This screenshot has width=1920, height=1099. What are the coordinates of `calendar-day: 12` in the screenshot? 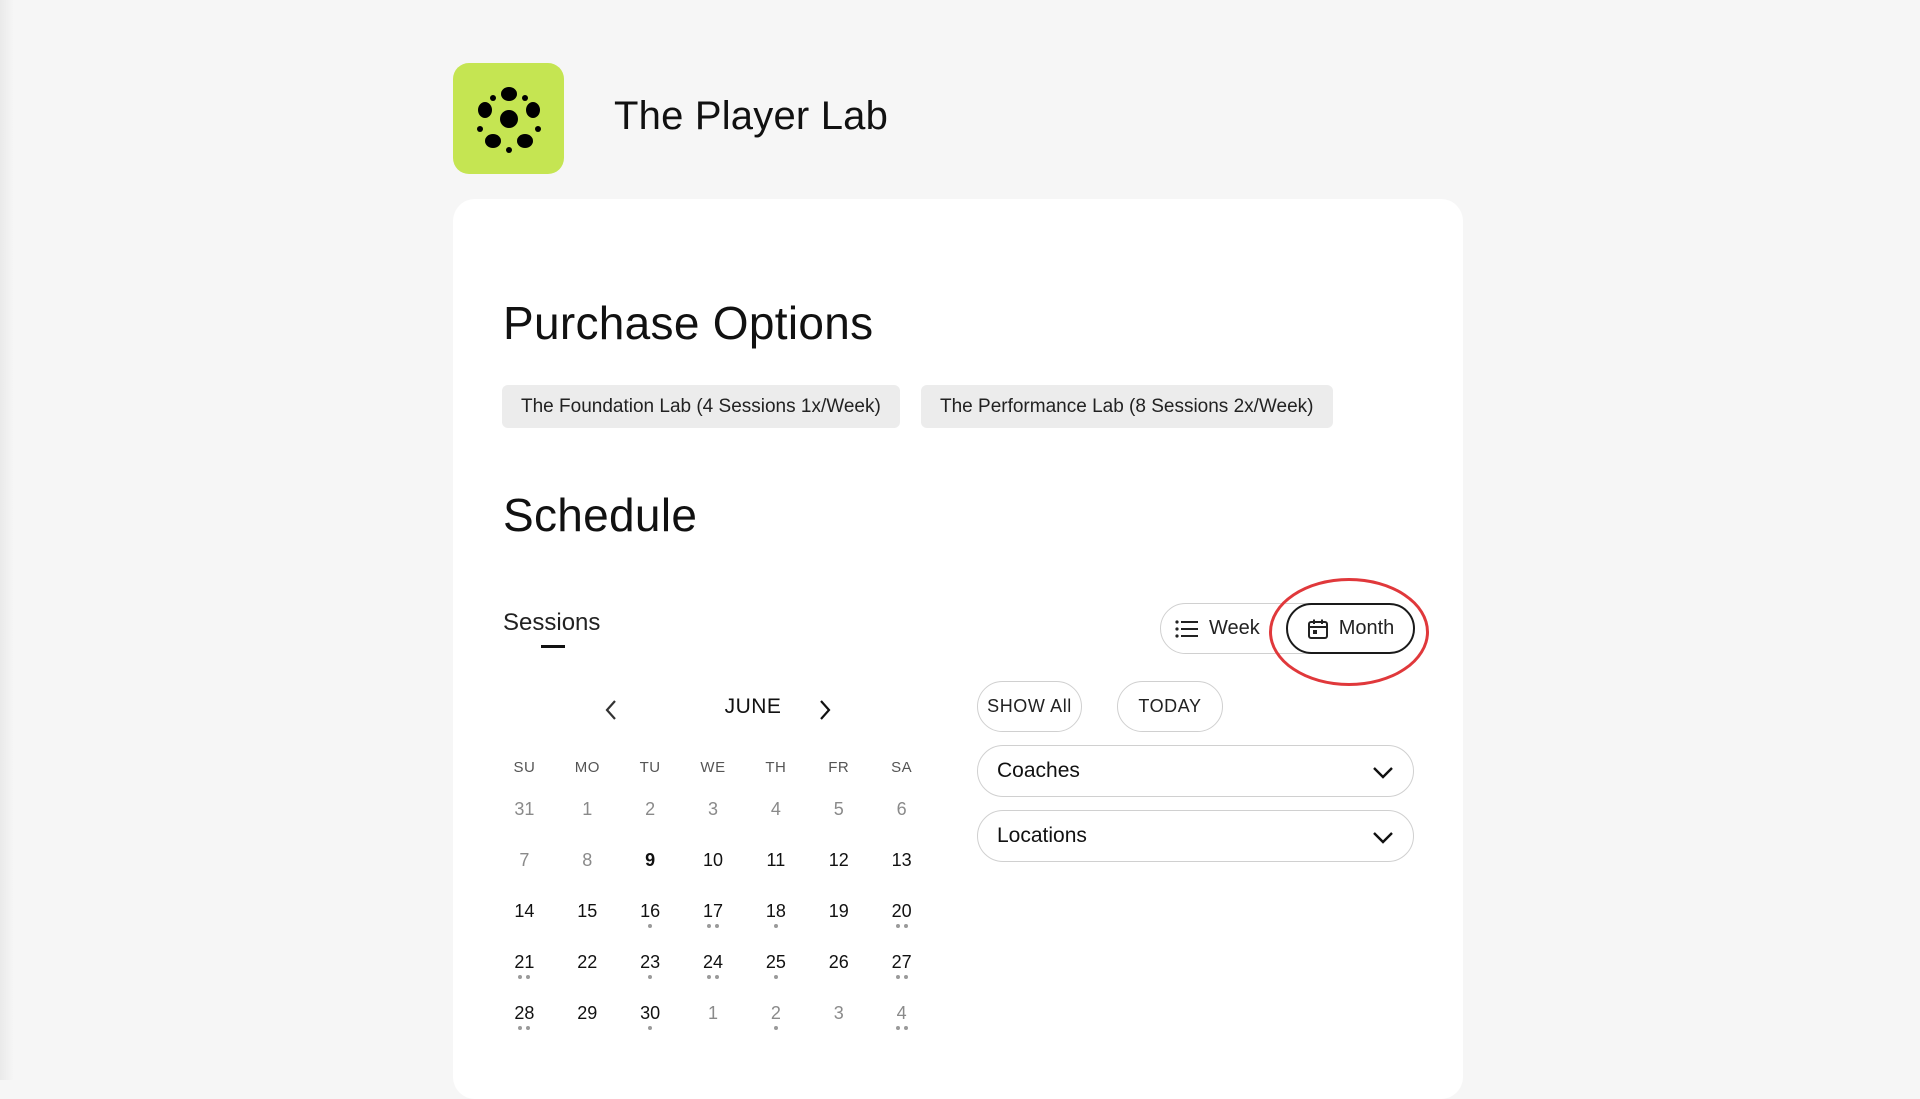 It's located at (838, 873).